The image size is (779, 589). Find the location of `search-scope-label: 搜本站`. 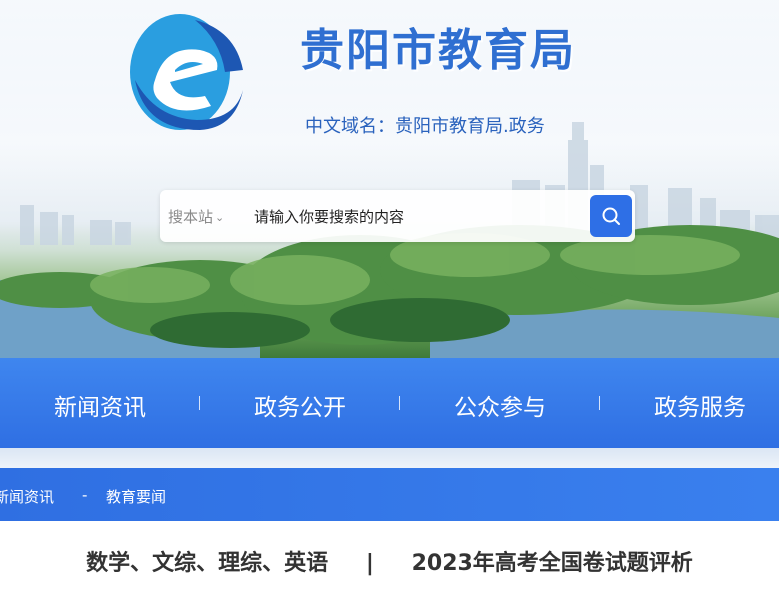

search-scope-label: 搜本站 is located at coordinates (191, 217).